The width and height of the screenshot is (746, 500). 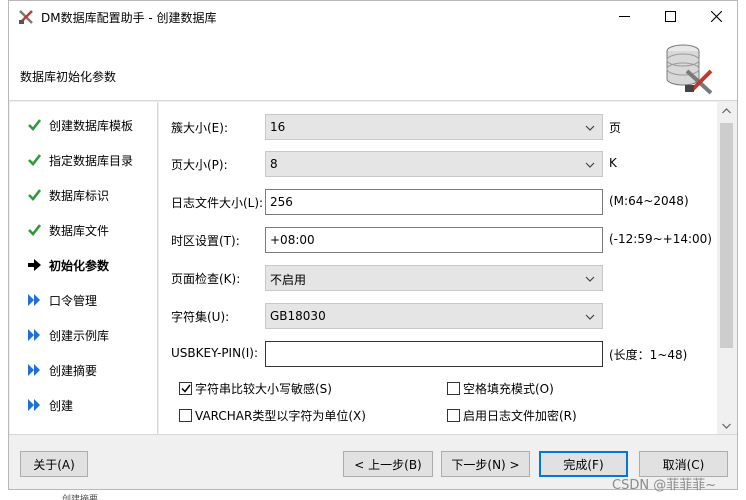 What do you see at coordinates (726, 235) in the screenshot?
I see `scroll-thumb` at bounding box center [726, 235].